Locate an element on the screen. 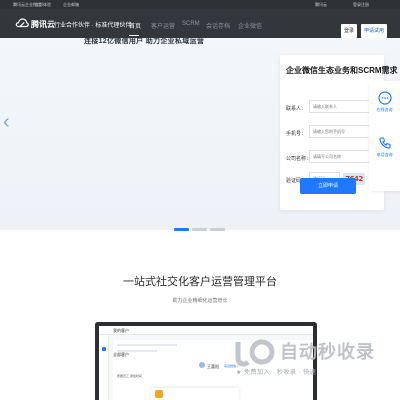  section-subtitle: 助力企业精细化运营增长 is located at coordinates (200, 301).